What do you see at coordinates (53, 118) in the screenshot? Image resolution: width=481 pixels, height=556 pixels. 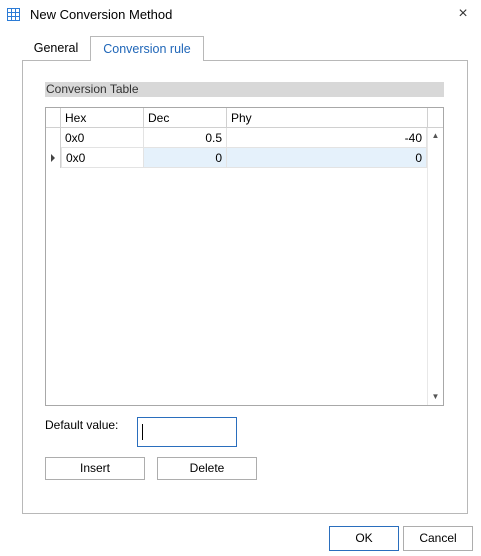 I see `row-header-corner` at bounding box center [53, 118].